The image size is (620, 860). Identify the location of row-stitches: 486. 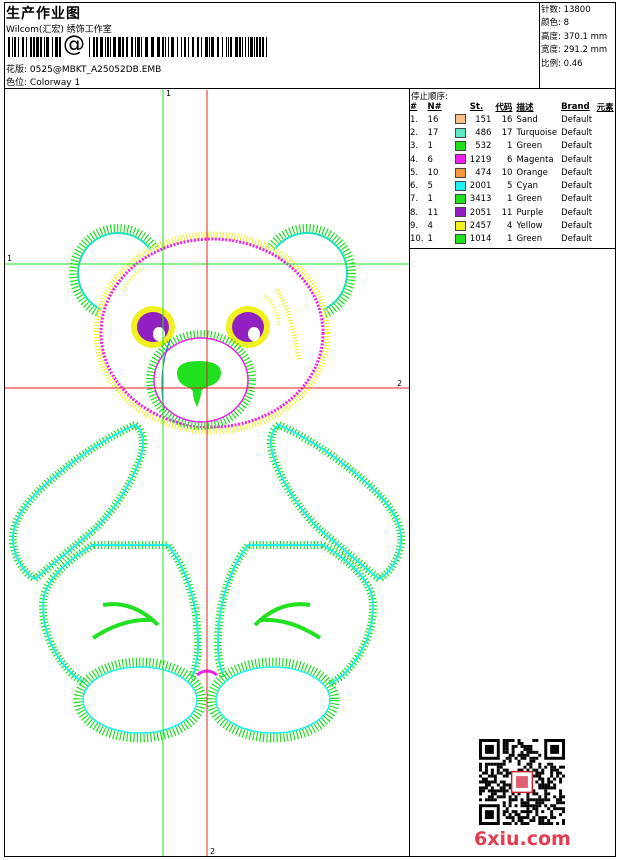
(483, 132).